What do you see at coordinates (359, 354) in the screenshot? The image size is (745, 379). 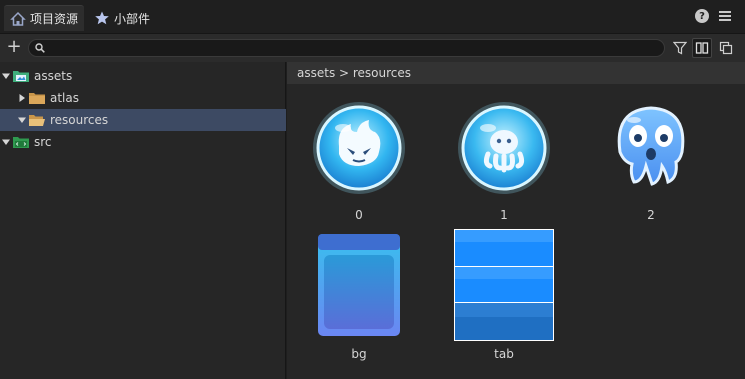 I see `asset-name: bg` at bounding box center [359, 354].